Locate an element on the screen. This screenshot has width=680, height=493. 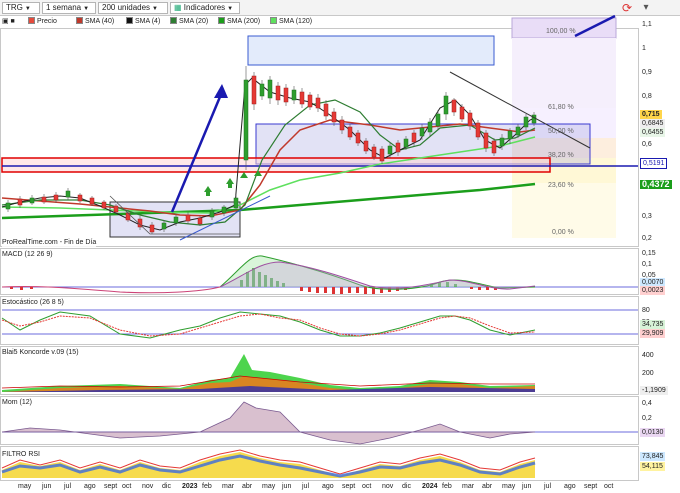
macd-axis-tick: 0,15 is located at coordinates (649, 253).